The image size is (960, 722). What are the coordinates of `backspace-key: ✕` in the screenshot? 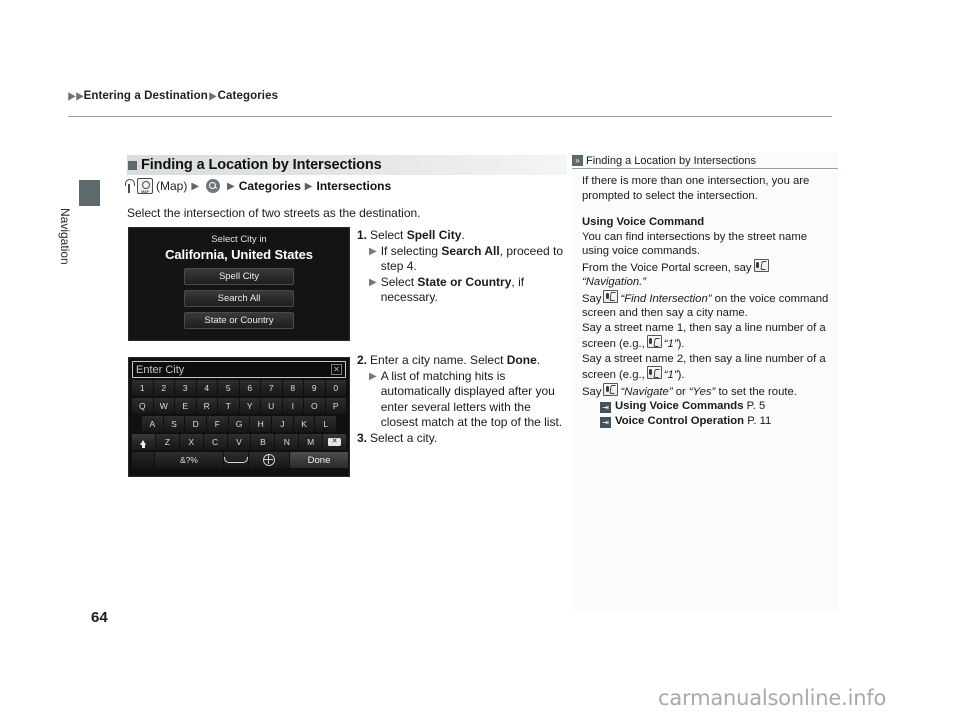 It's located at (335, 442).